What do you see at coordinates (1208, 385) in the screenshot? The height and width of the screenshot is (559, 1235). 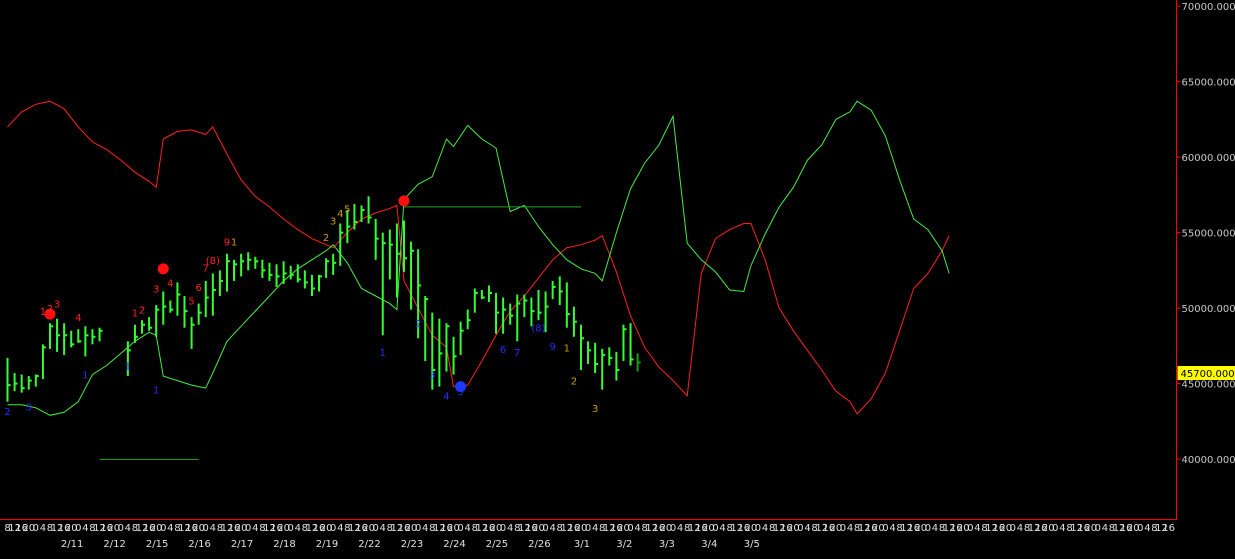 I see `y-tick-label: 45000.0000` at bounding box center [1208, 385].